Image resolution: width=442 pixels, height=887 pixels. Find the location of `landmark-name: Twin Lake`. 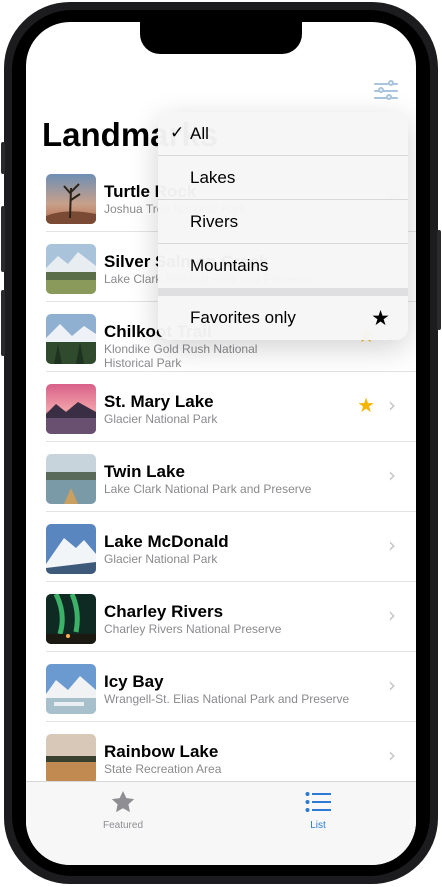

landmark-name: Twin Lake is located at coordinates (144, 471).